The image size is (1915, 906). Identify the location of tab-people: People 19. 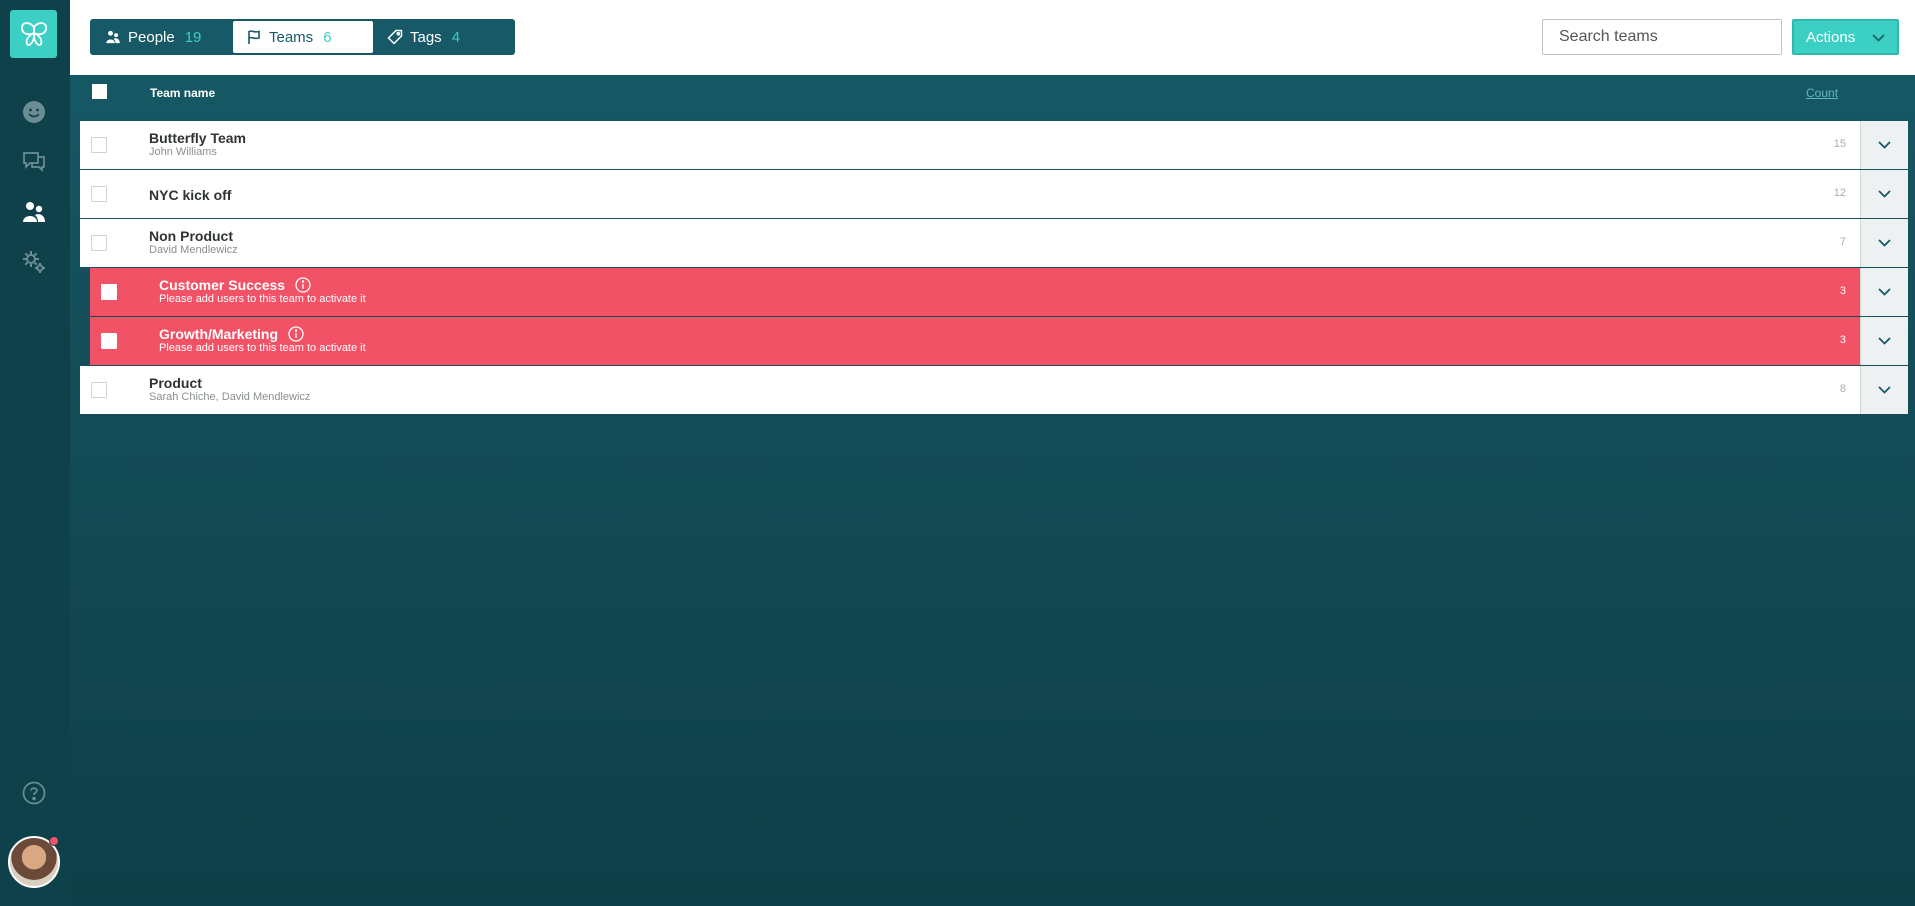
(162, 37).